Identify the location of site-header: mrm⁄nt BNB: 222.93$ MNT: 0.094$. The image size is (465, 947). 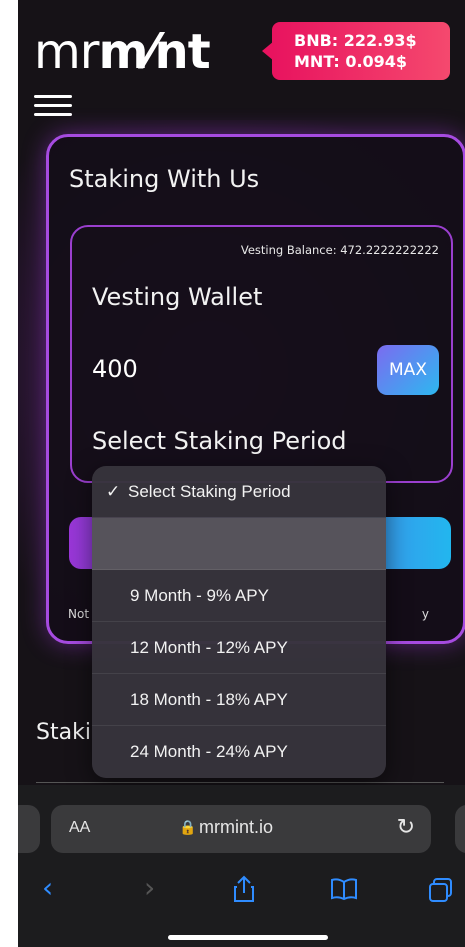
(241, 65).